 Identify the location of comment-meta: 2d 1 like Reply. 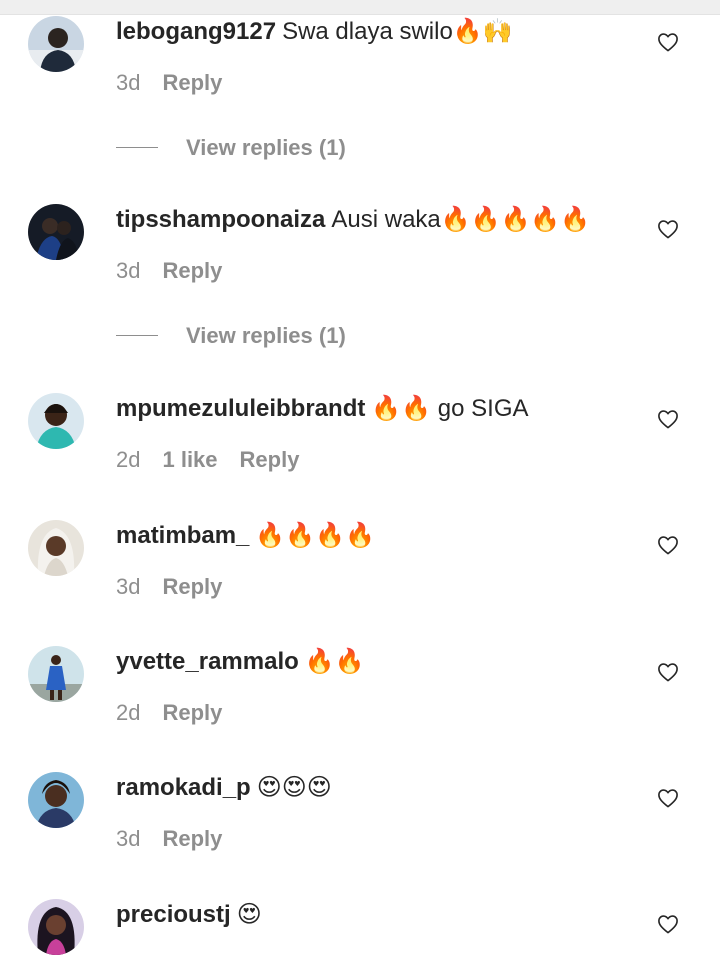
(207, 460).